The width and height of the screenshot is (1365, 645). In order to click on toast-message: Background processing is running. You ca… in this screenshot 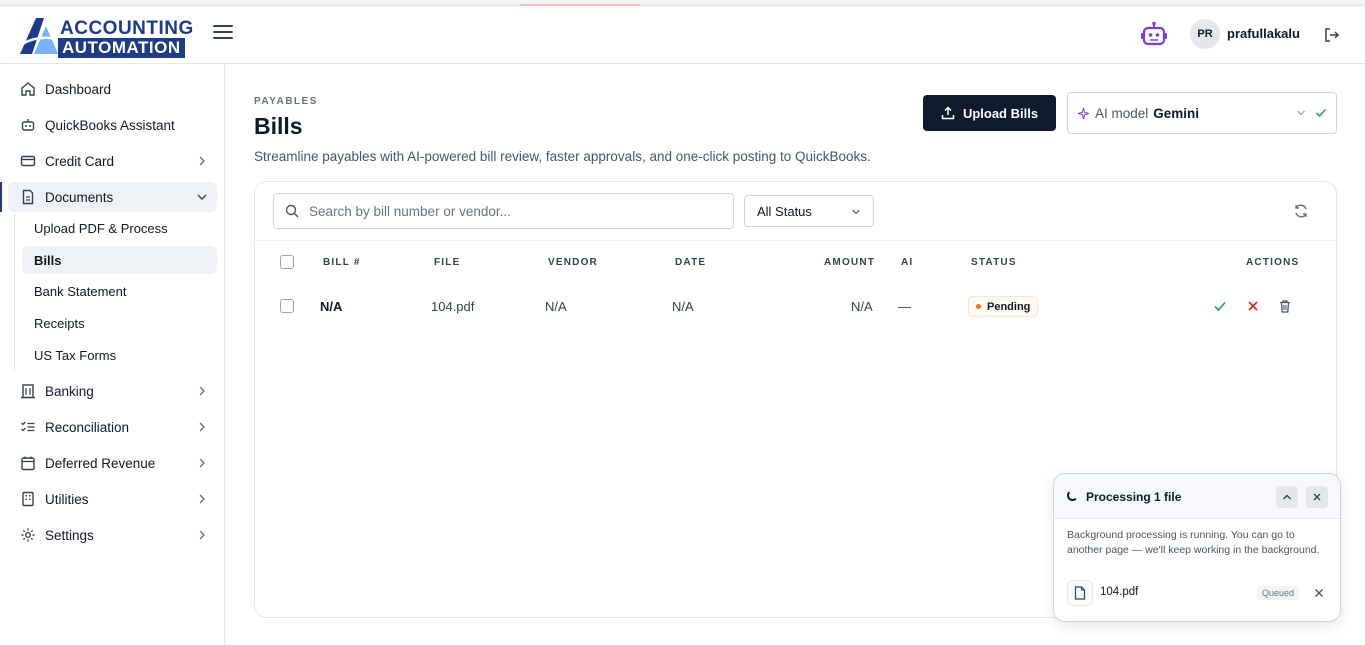, I will do `click(1193, 542)`.